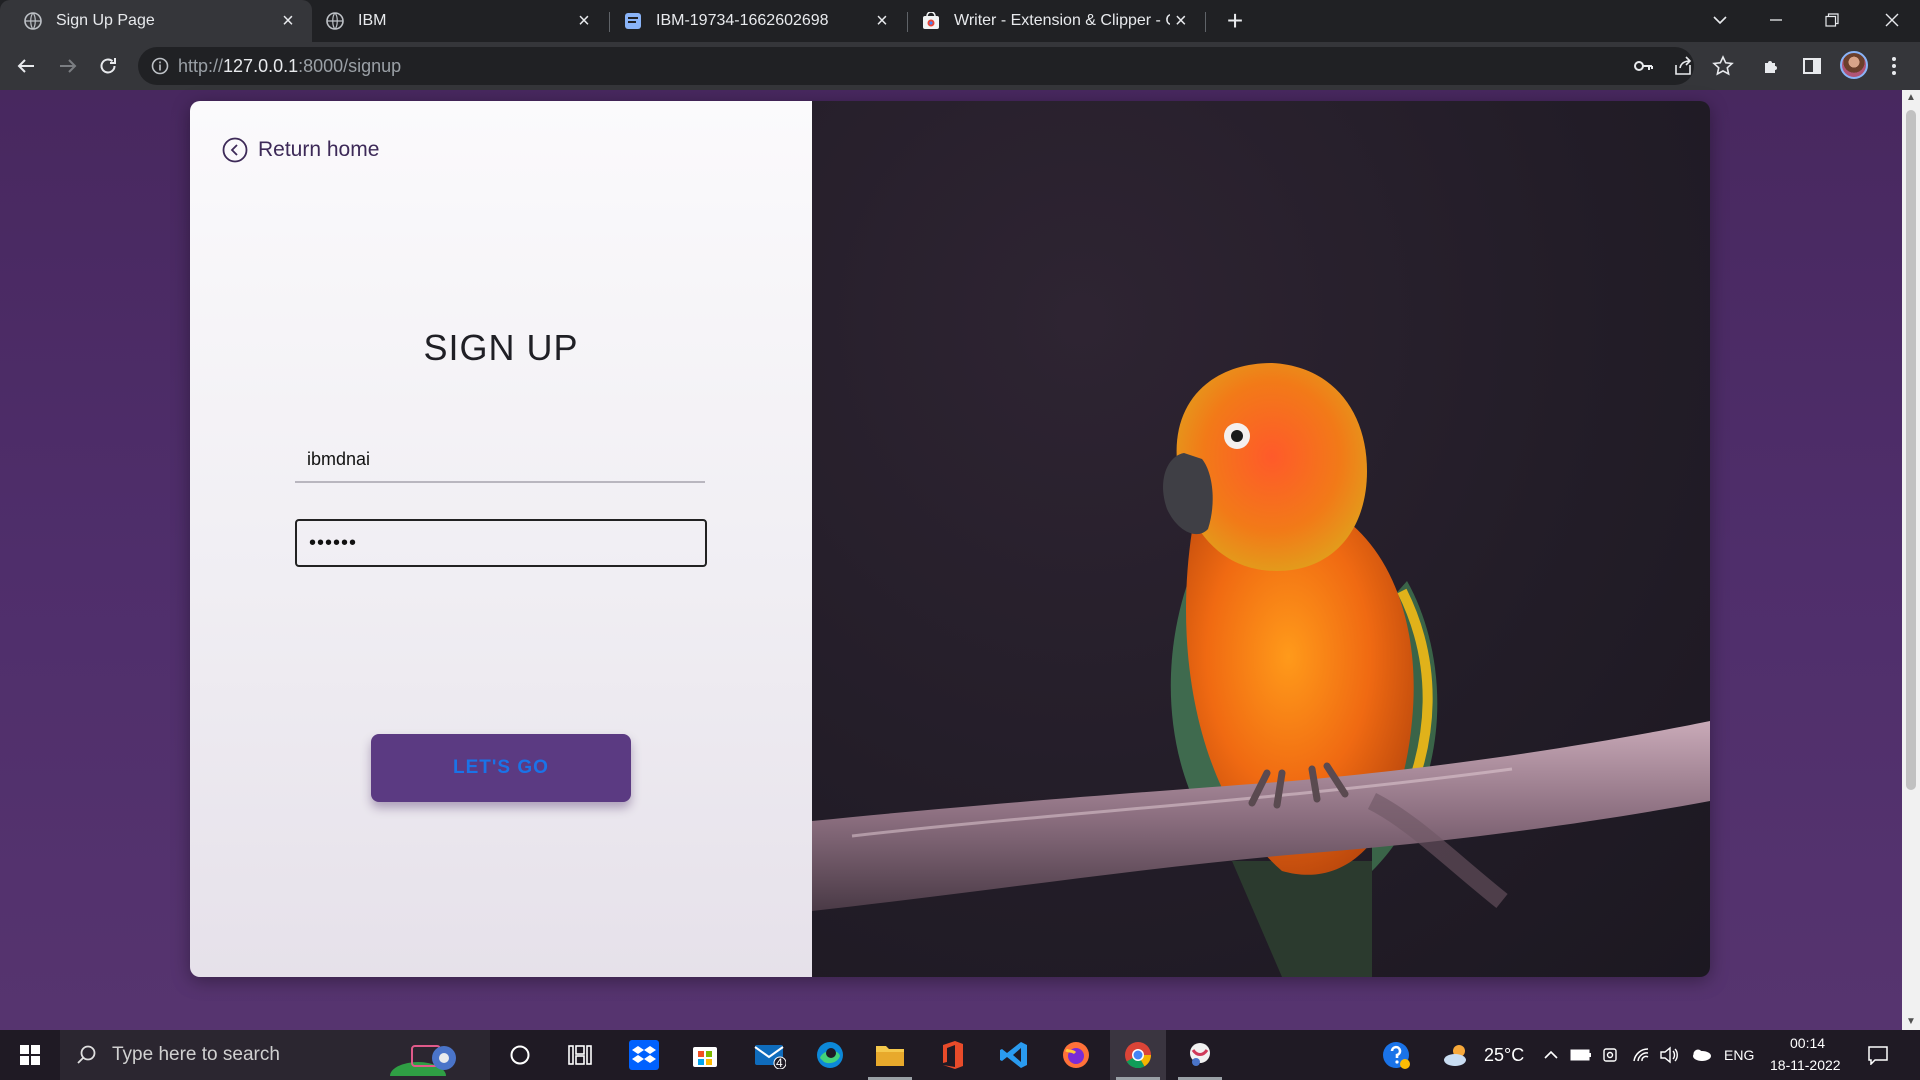 This screenshot has height=1080, width=1920. What do you see at coordinates (156, 21) in the screenshot?
I see `tab-sign-up: Sign Up Page ×` at bounding box center [156, 21].